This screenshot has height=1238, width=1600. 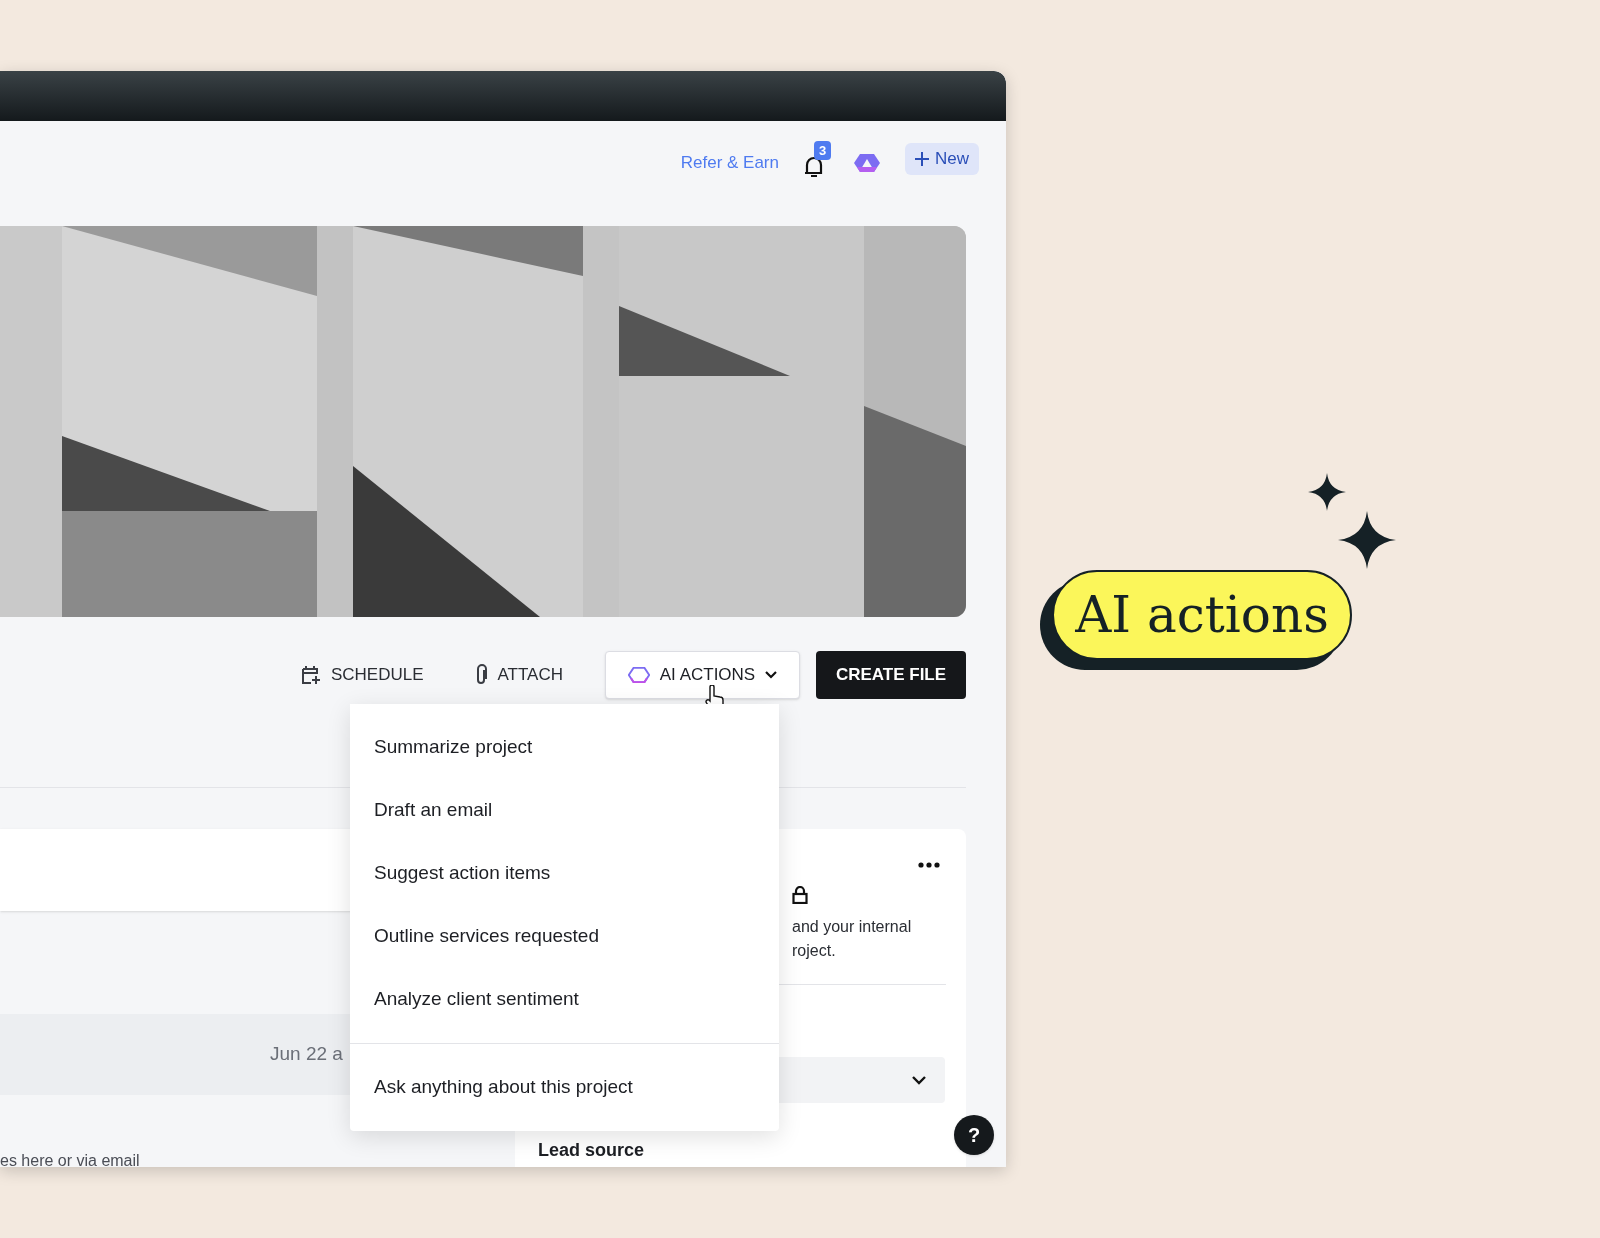 I want to click on notification-badge: 3, so click(x=823, y=150).